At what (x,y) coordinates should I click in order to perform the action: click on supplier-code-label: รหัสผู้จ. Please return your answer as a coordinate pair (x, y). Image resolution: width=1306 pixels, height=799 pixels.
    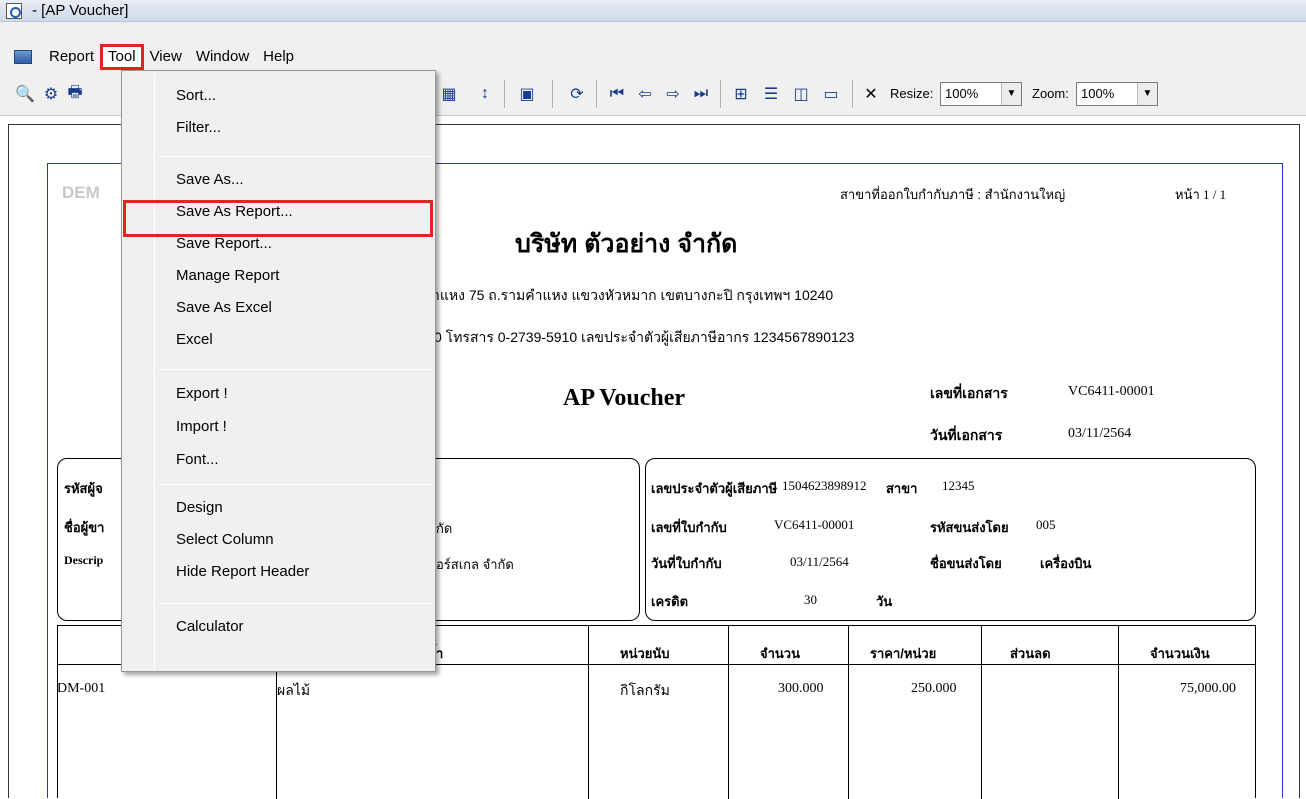
    Looking at the image, I should click on (83, 488).